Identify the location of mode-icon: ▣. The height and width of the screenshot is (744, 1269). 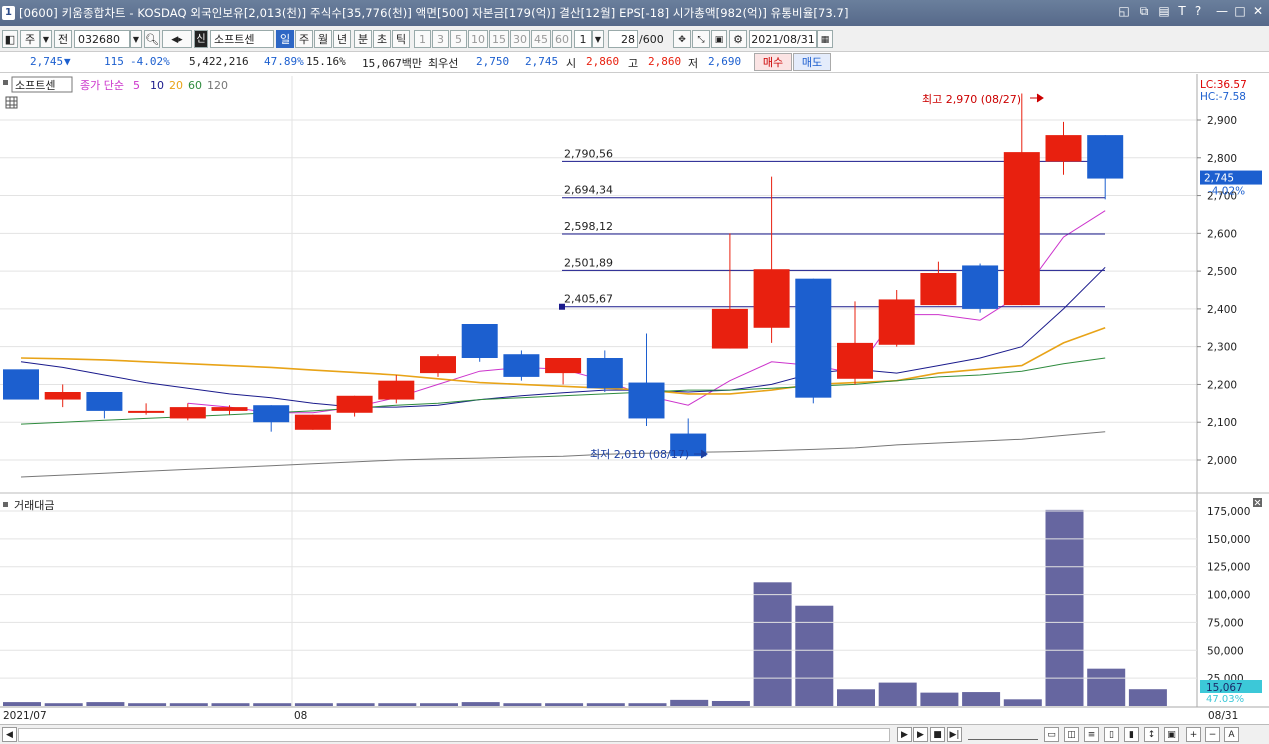
(1171, 734).